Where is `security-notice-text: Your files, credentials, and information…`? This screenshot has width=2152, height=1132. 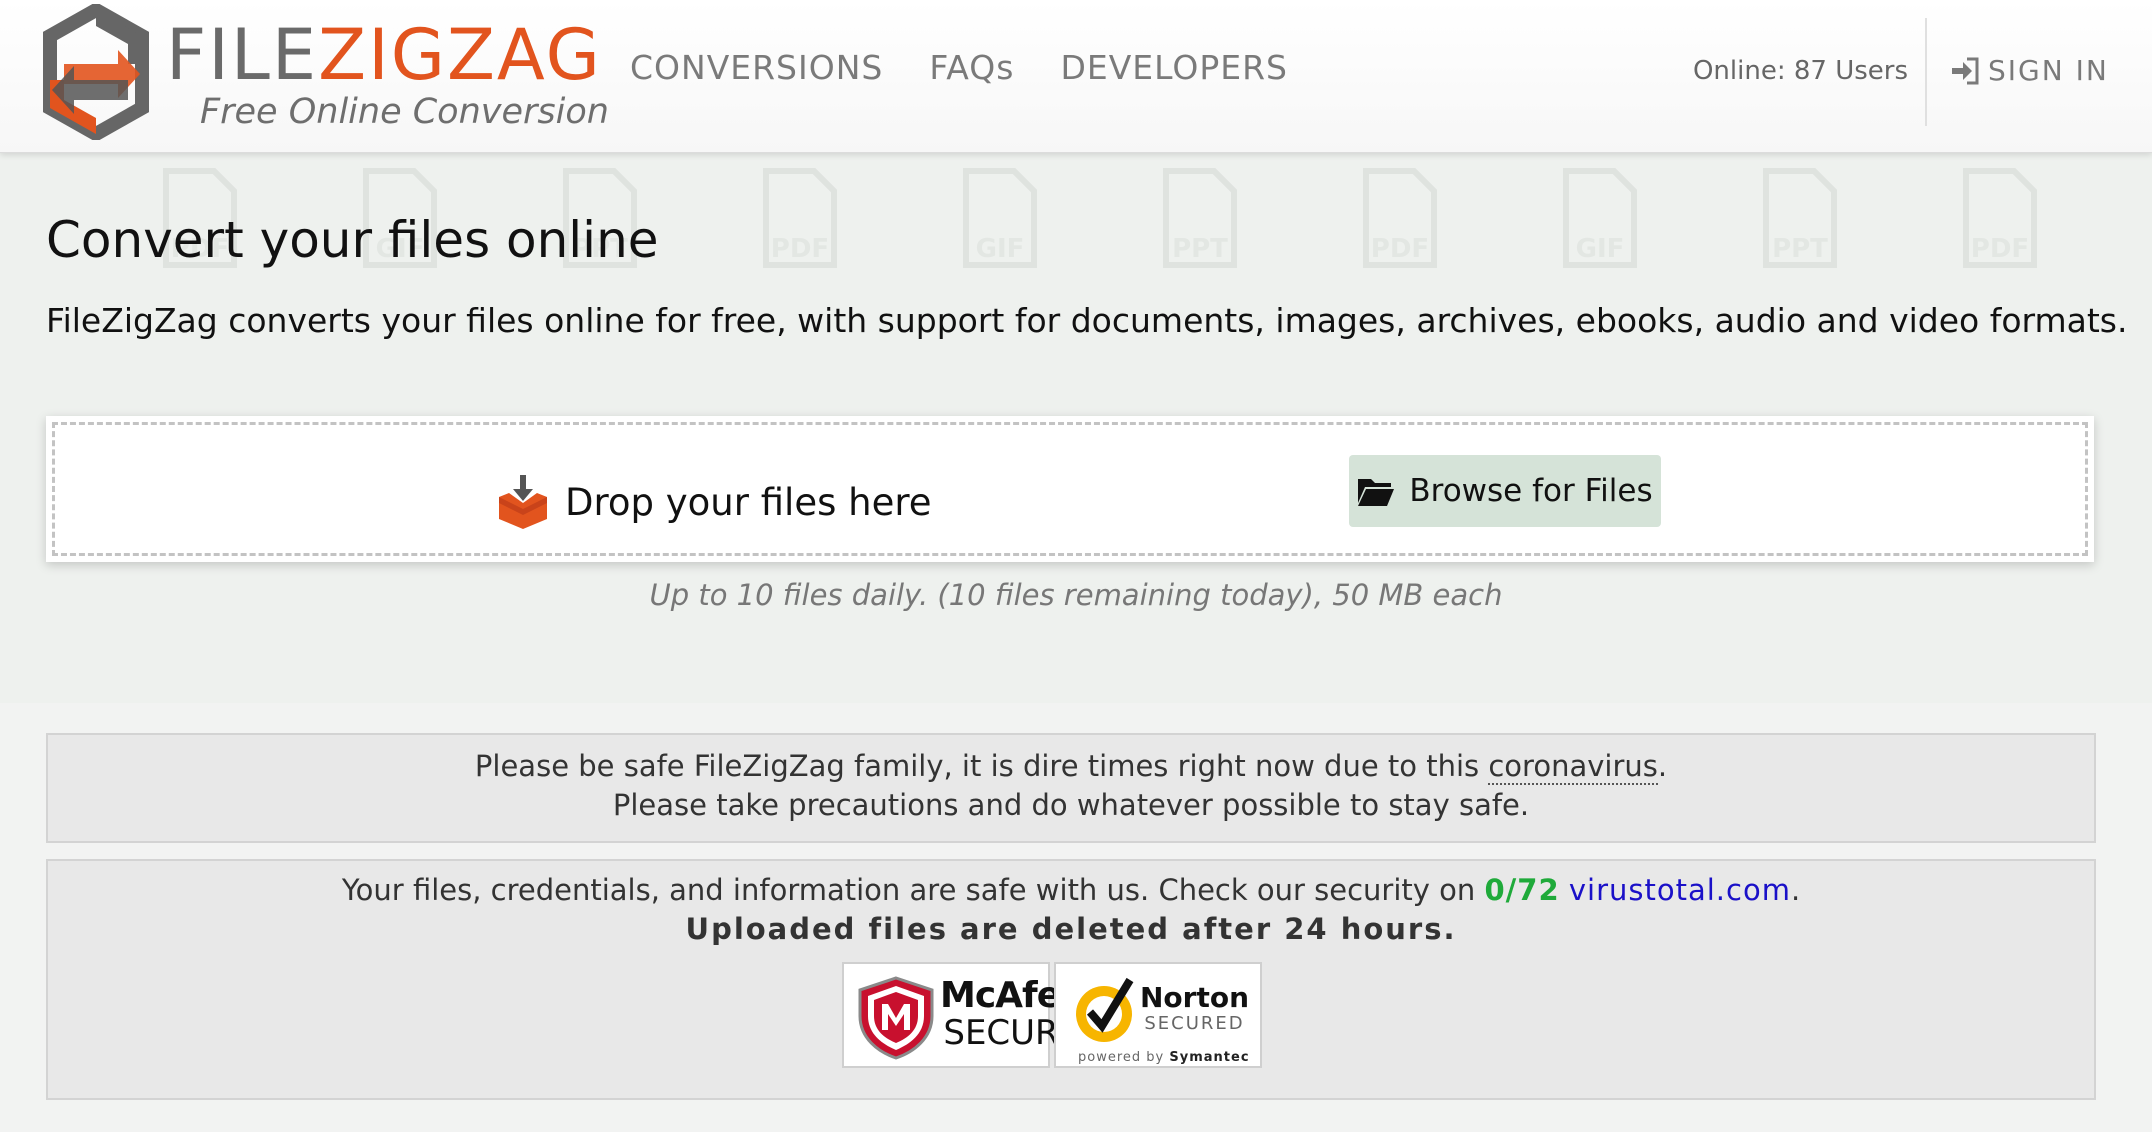 security-notice-text: Your files, credentials, and information… is located at coordinates (913, 890).